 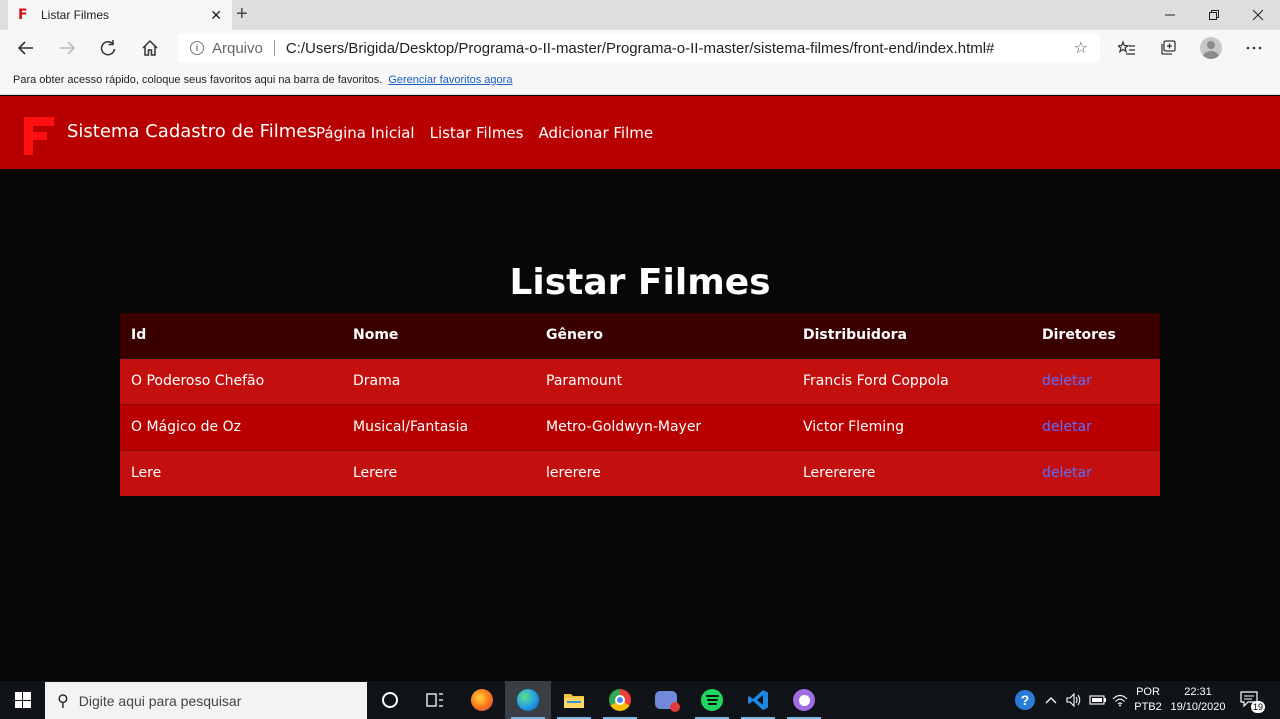 What do you see at coordinates (758, 700) in the screenshot?
I see `vscode-icon` at bounding box center [758, 700].